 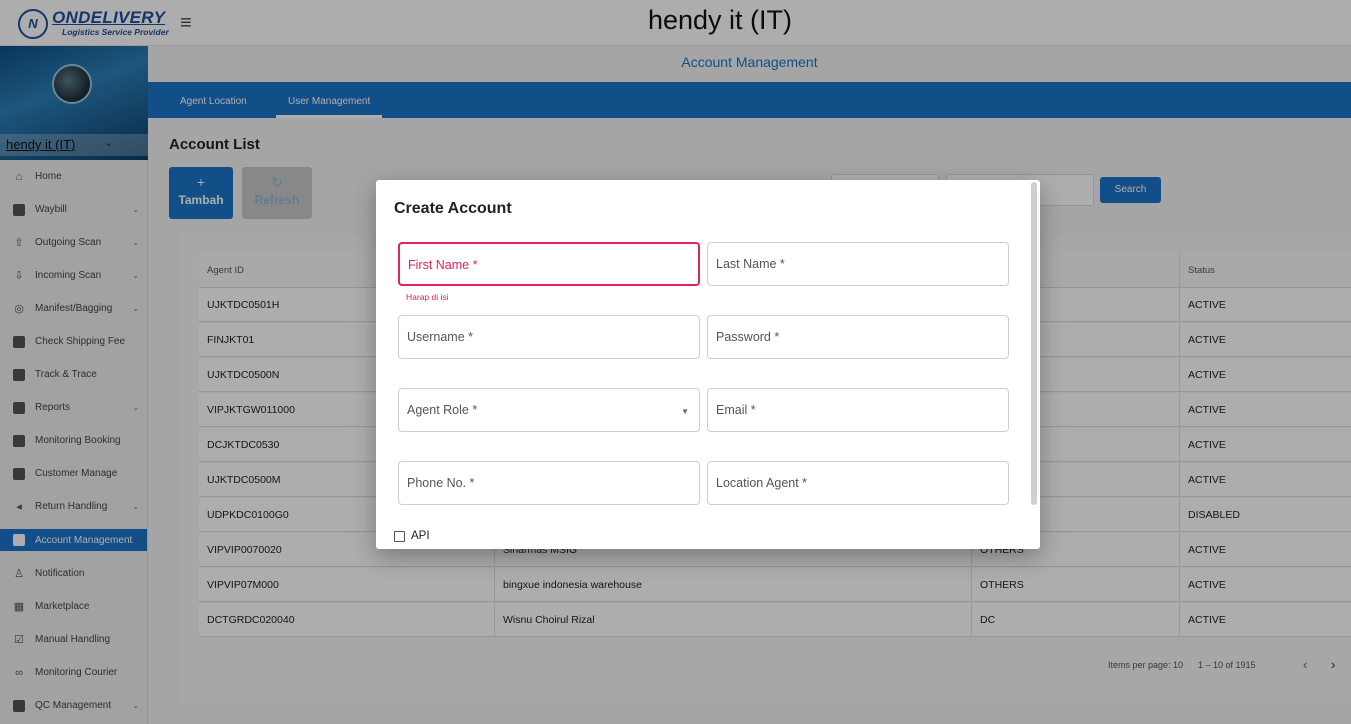 What do you see at coordinates (549, 483) in the screenshot?
I see `phone-field: Phone No. *` at bounding box center [549, 483].